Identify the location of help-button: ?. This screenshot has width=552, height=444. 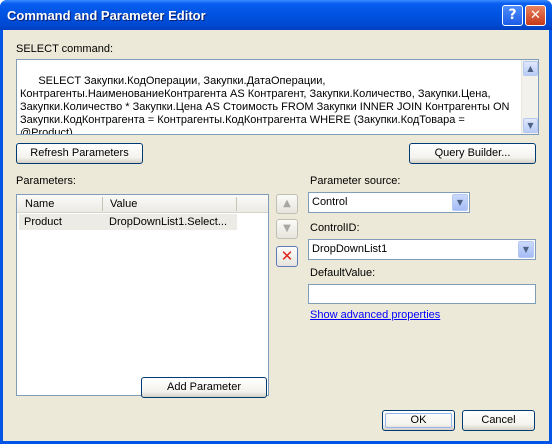
(512, 15).